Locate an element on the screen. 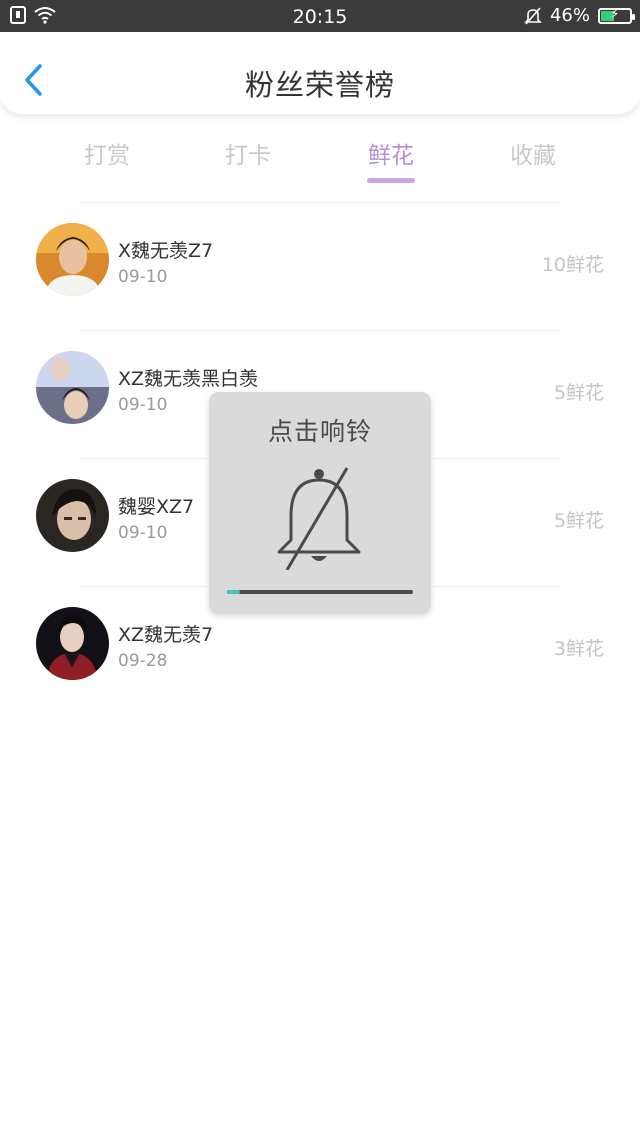 The image size is (640, 1138). flower-count: 10鲜花 is located at coordinates (572, 265).